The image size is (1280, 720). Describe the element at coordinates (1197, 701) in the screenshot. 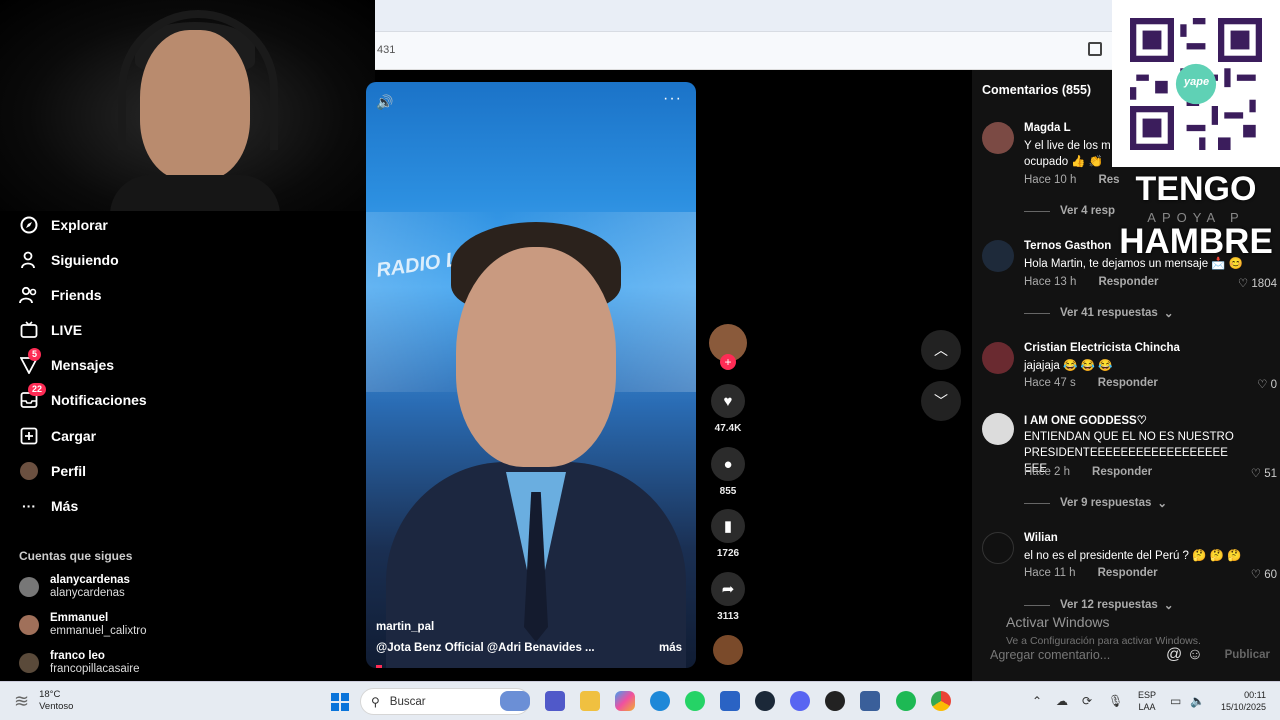

I see `volume-icon: 🔈` at that location.